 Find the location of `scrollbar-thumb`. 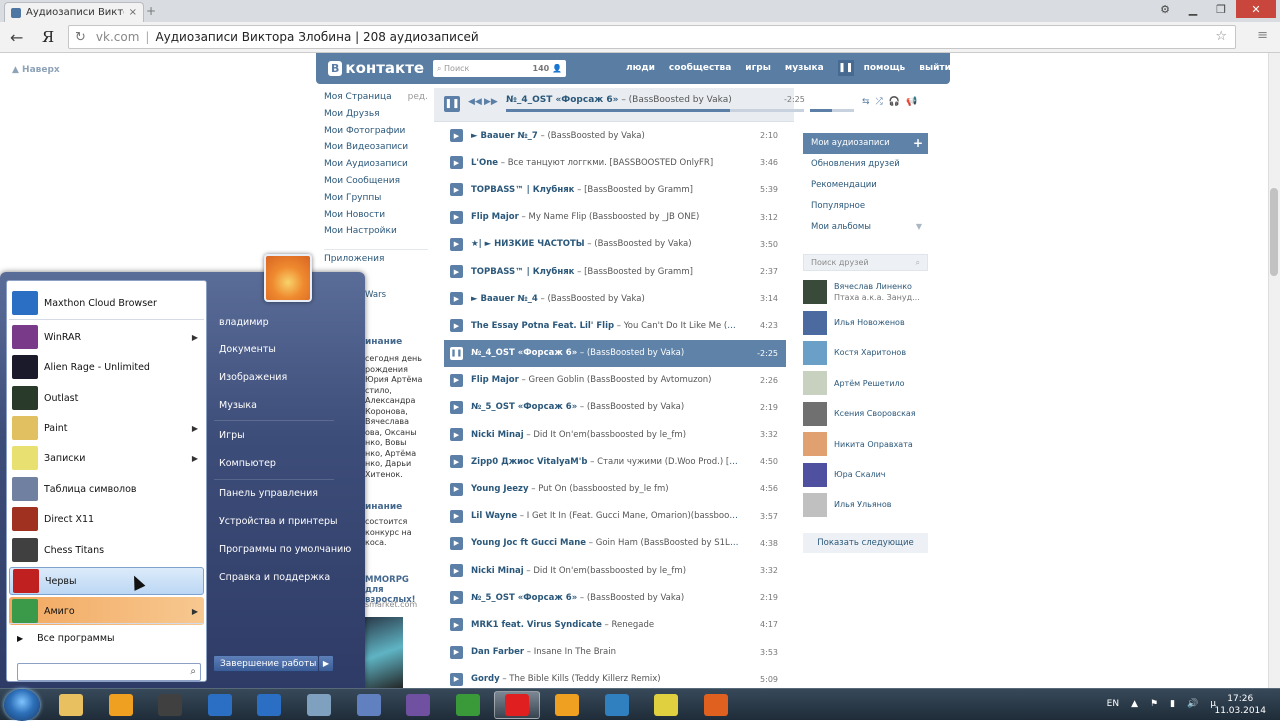

scrollbar-thumb is located at coordinates (1274, 232).